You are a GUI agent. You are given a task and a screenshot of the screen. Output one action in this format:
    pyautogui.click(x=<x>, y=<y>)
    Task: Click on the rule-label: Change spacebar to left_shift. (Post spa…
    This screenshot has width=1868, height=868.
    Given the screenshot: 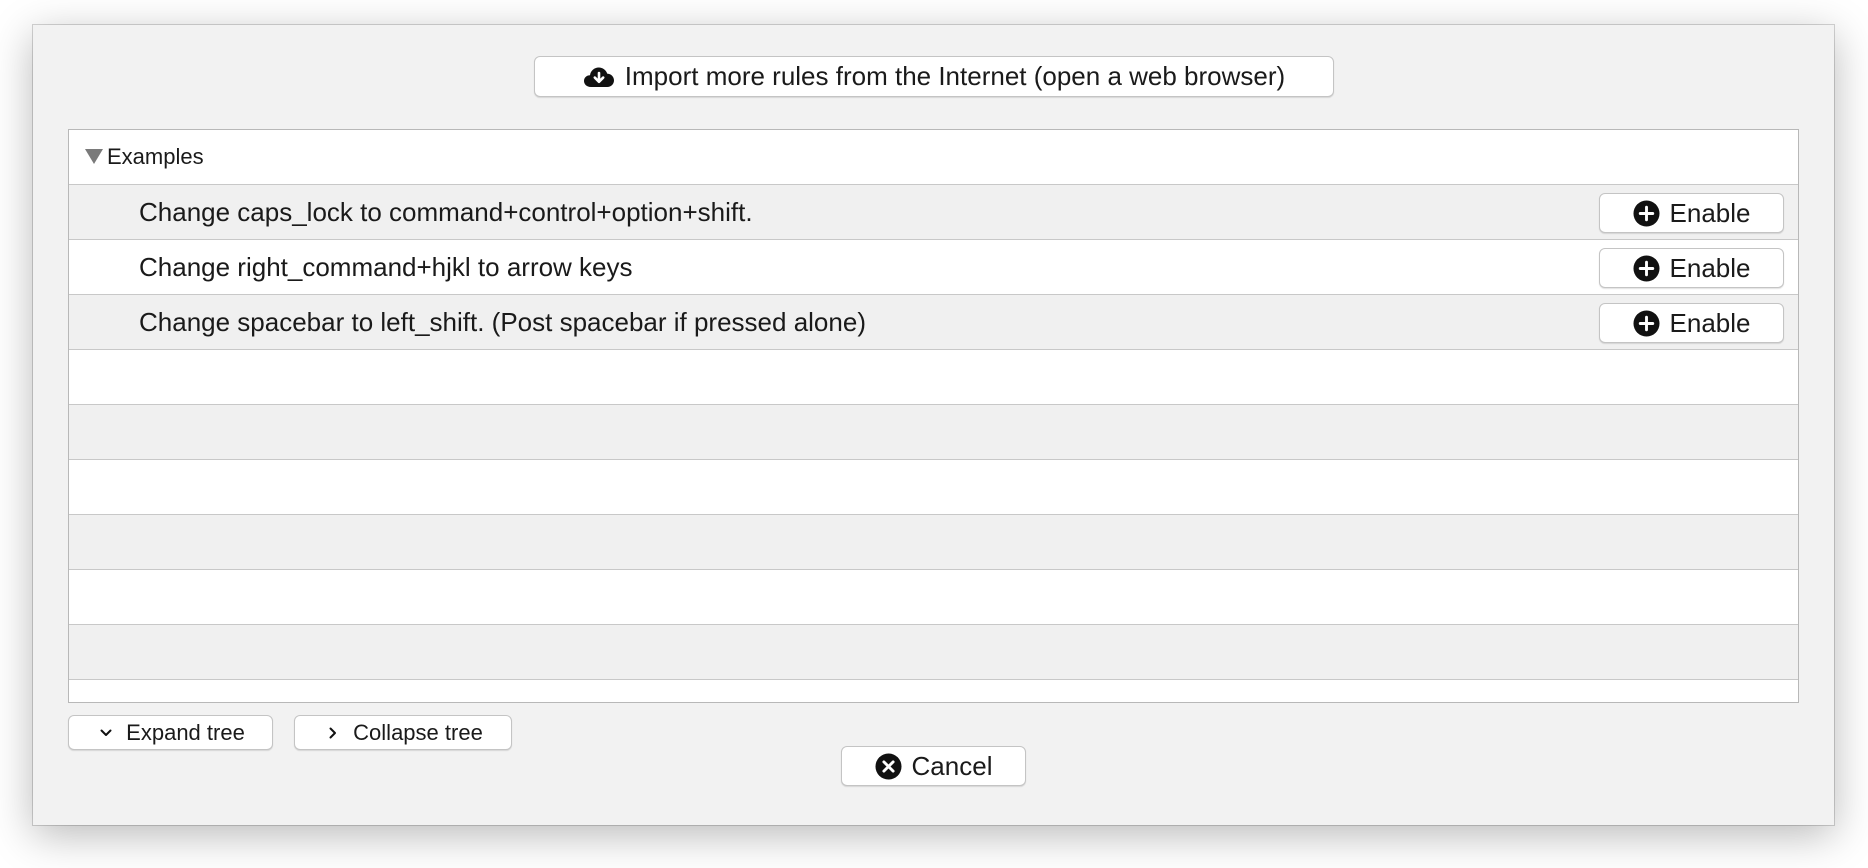 What is the action you would take?
    pyautogui.click(x=502, y=322)
    